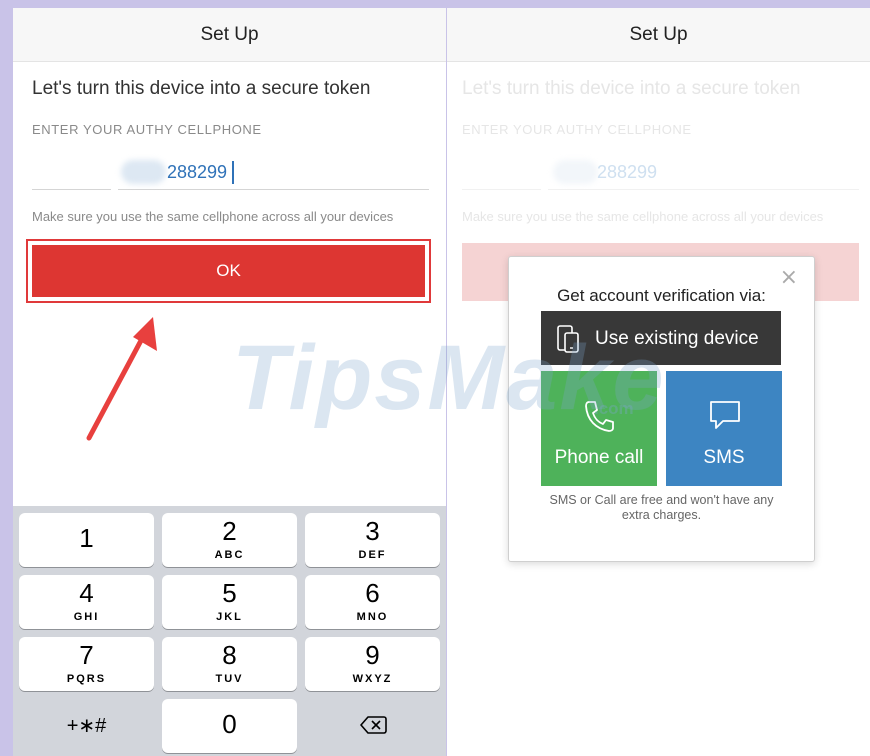 Image resolution: width=870 pixels, height=756 pixels. I want to click on dialog-title: Get account verification via:, so click(661, 295).